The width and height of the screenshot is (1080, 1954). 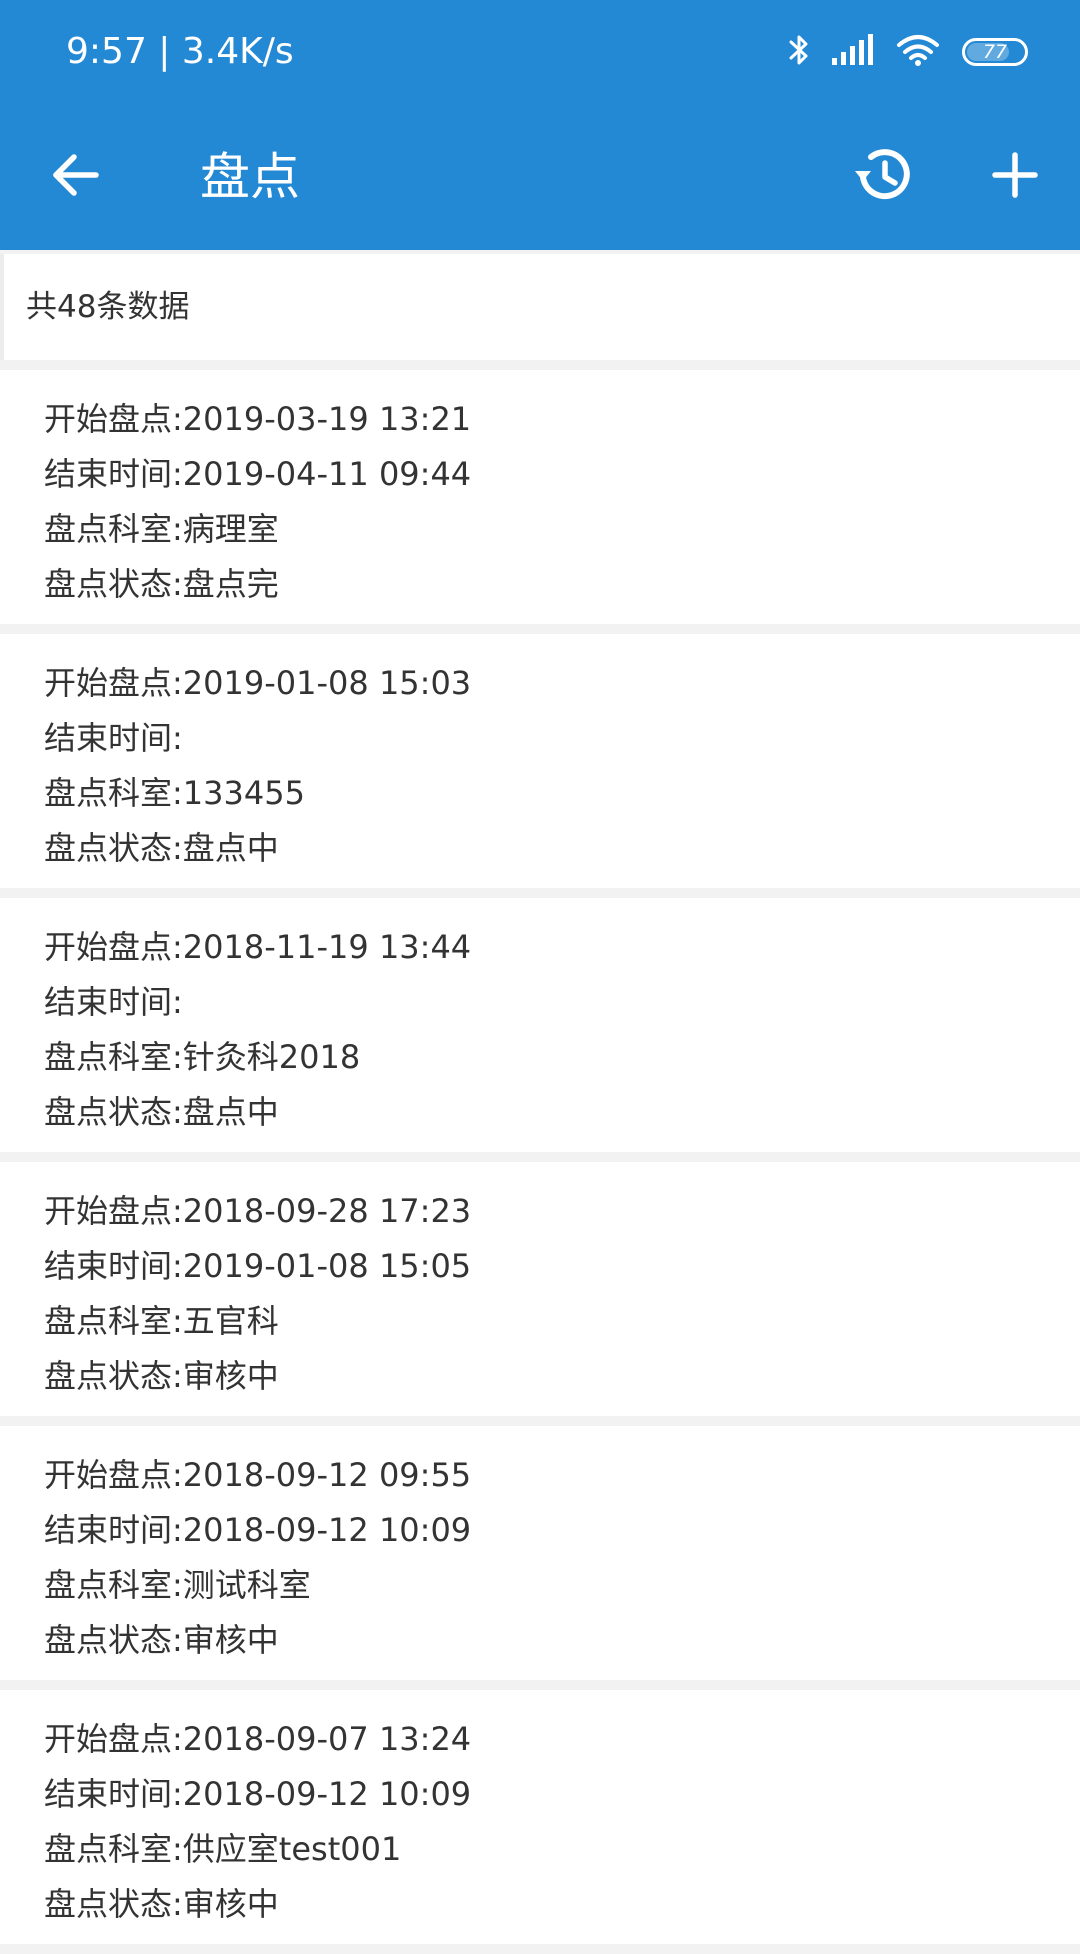 What do you see at coordinates (243, 793) in the screenshot?
I see `record-dept-value: 133455` at bounding box center [243, 793].